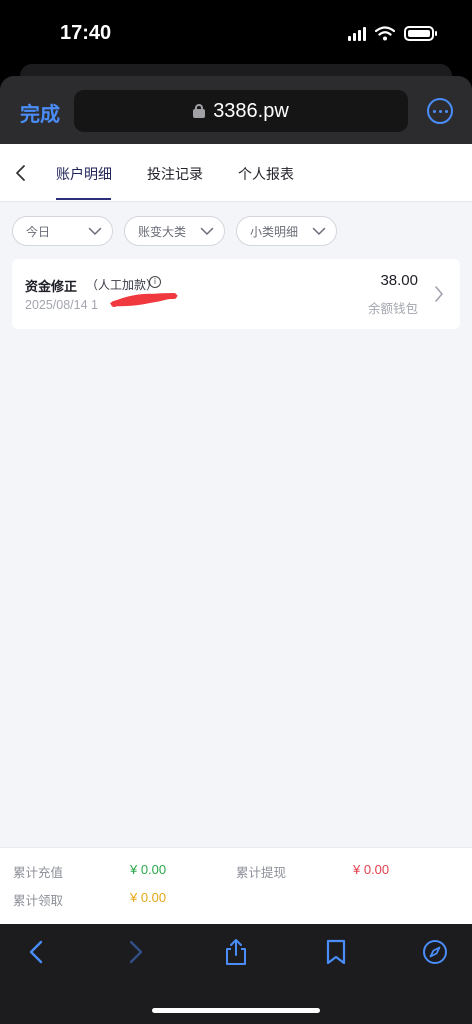  I want to click on address-bar: 3386.pw, so click(241, 111).